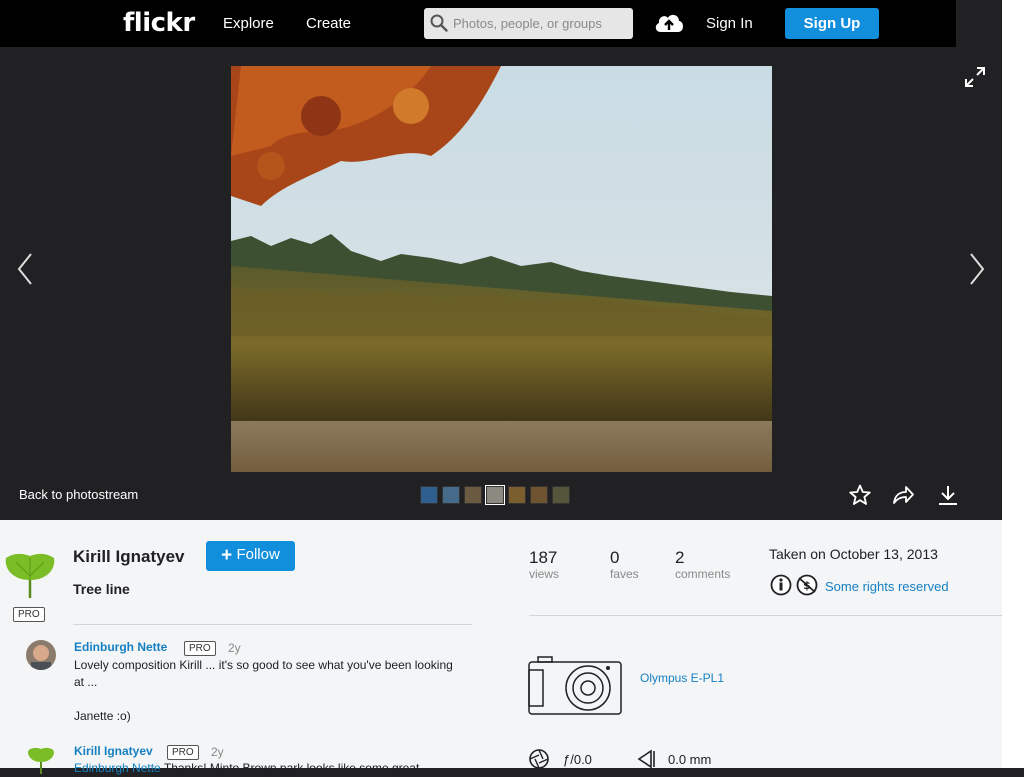 The width and height of the screenshot is (1024, 777). What do you see at coordinates (690, 759) in the screenshot?
I see `focal-length-value: 0.0 mm` at bounding box center [690, 759].